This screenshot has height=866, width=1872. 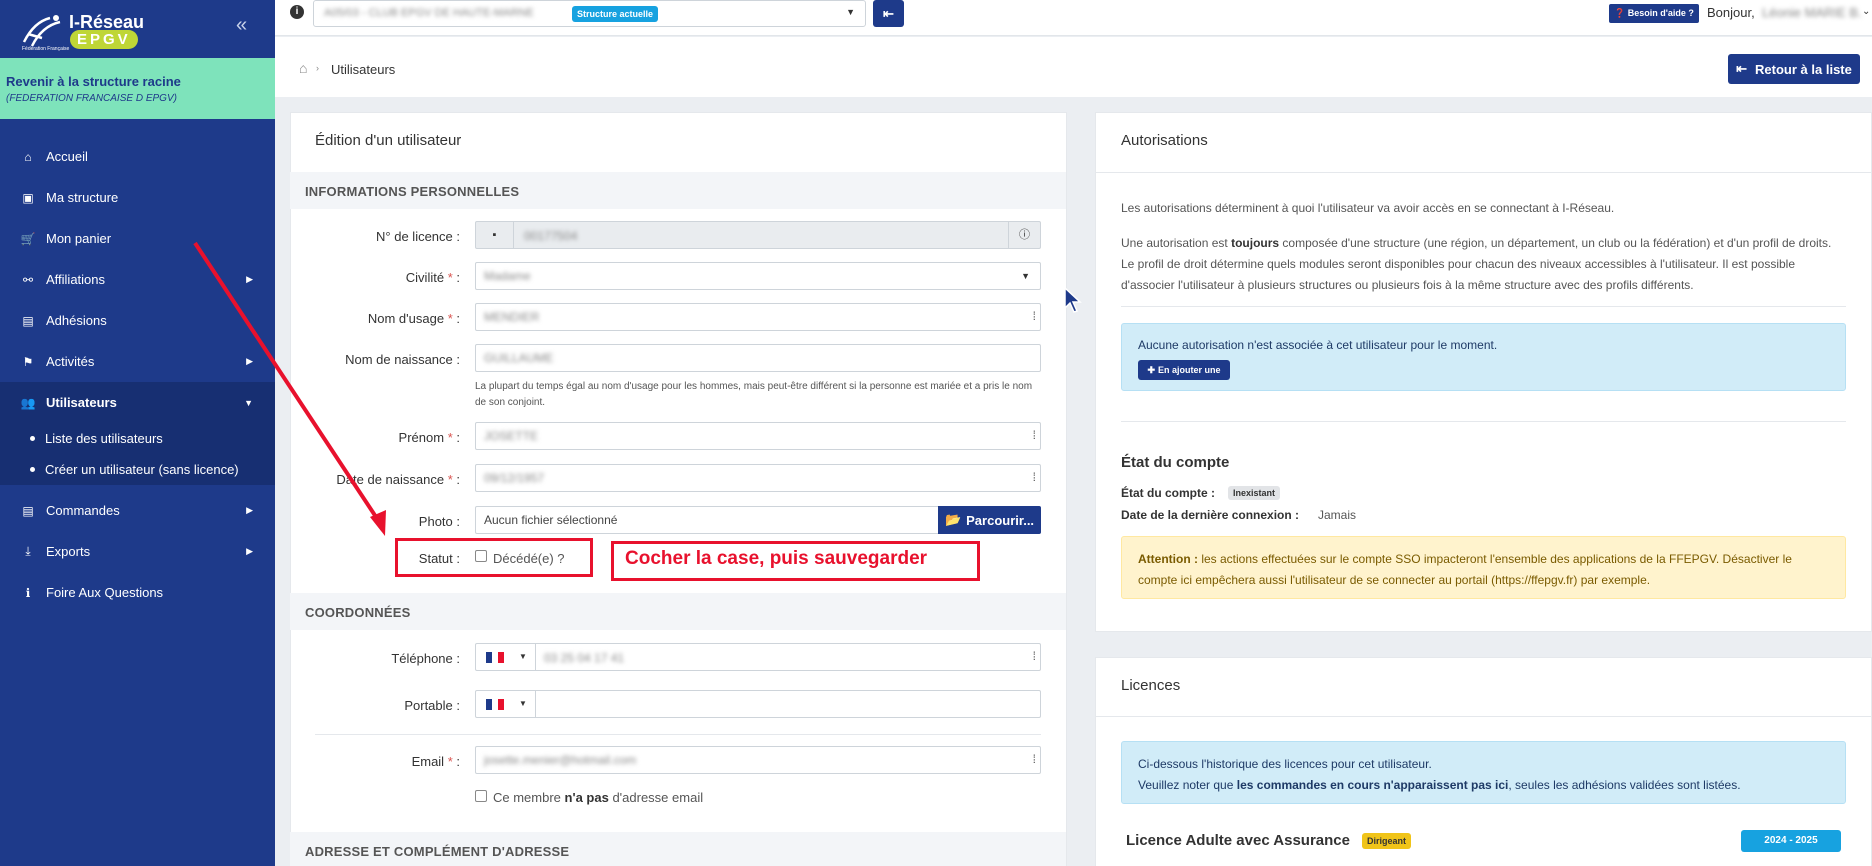 What do you see at coordinates (41, 31) in the screenshot?
I see `logo-figure-icon` at bounding box center [41, 31].